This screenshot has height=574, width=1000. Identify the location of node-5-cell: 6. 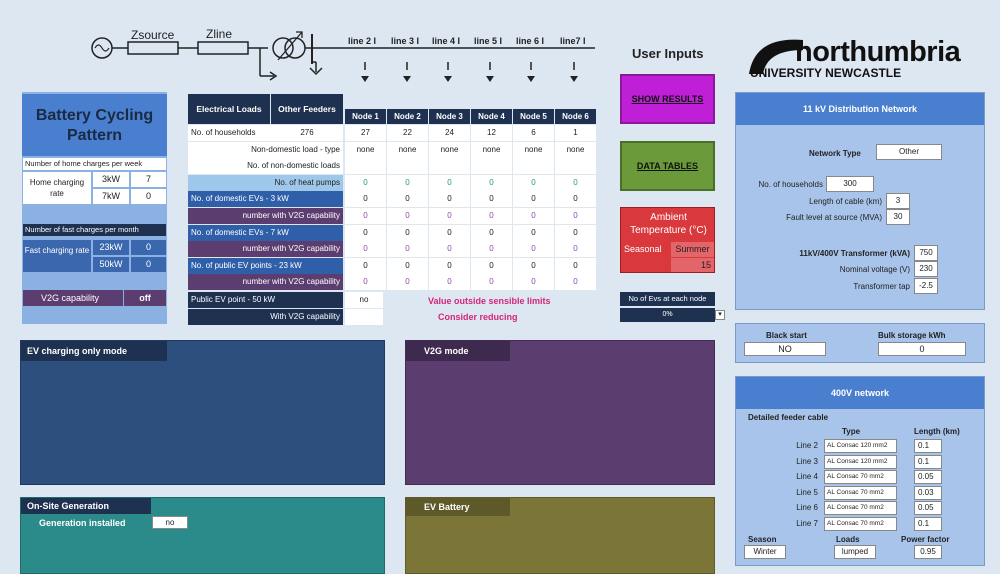
(533, 133).